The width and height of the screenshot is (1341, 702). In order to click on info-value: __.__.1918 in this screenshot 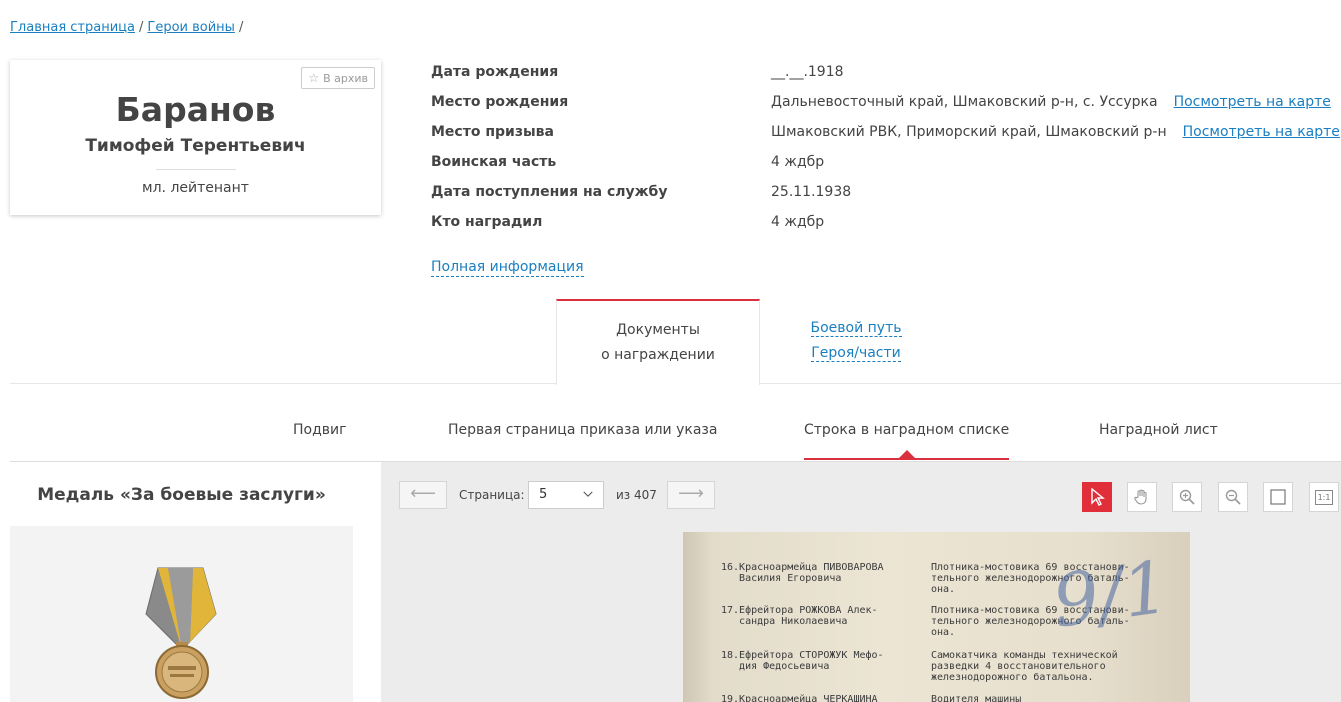, I will do `click(807, 72)`.